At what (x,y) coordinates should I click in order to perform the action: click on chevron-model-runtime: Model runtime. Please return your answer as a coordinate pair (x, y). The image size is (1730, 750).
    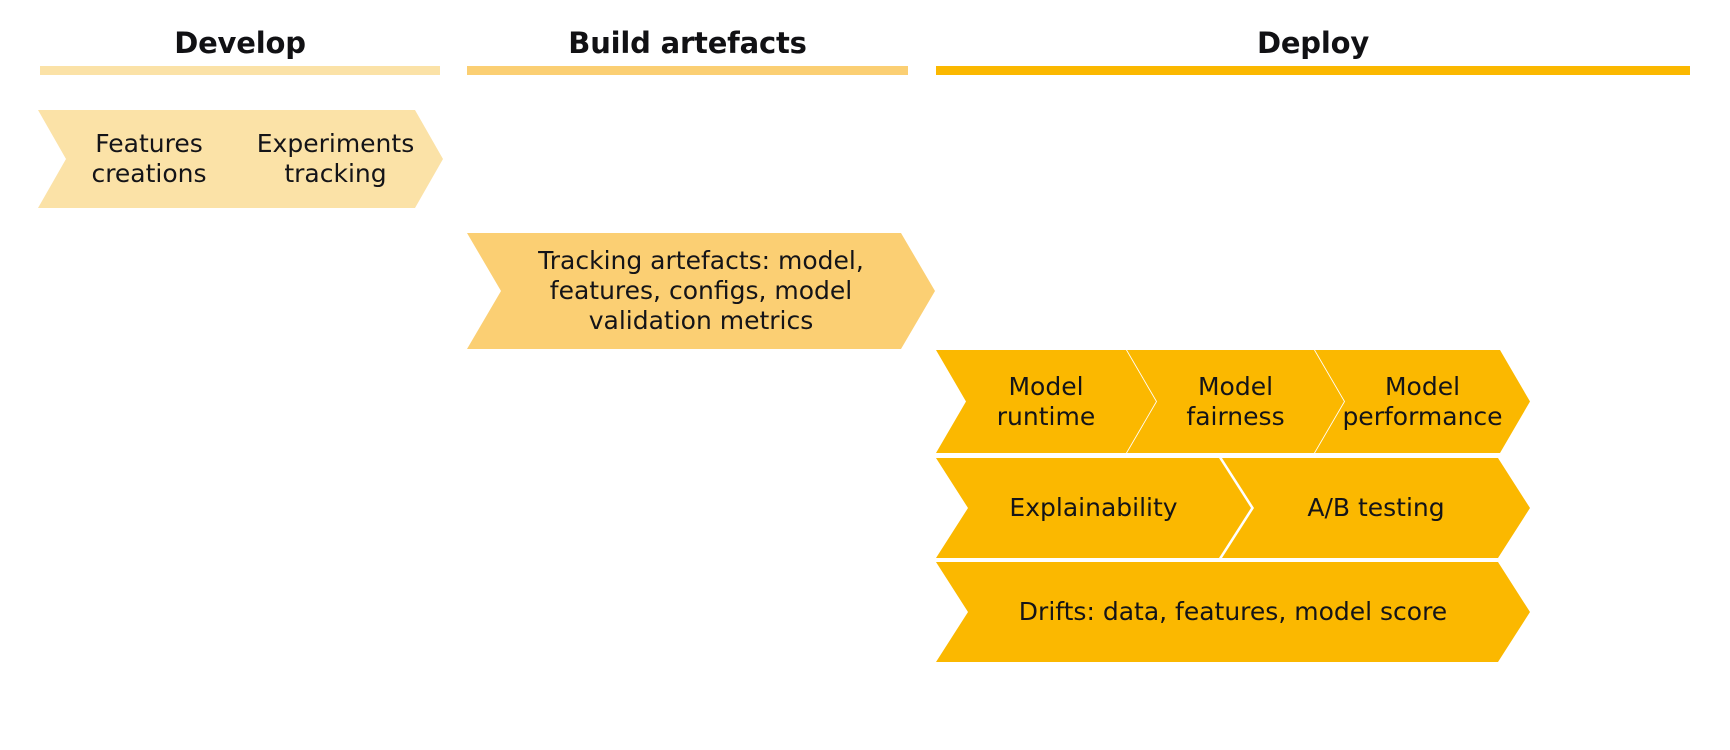
    Looking at the image, I should click on (1046, 401).